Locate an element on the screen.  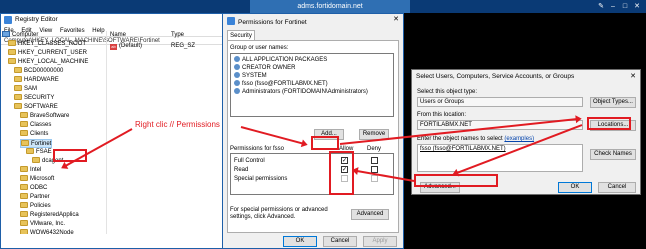
tree-item: Microsoft is located at coordinates (37, 179).